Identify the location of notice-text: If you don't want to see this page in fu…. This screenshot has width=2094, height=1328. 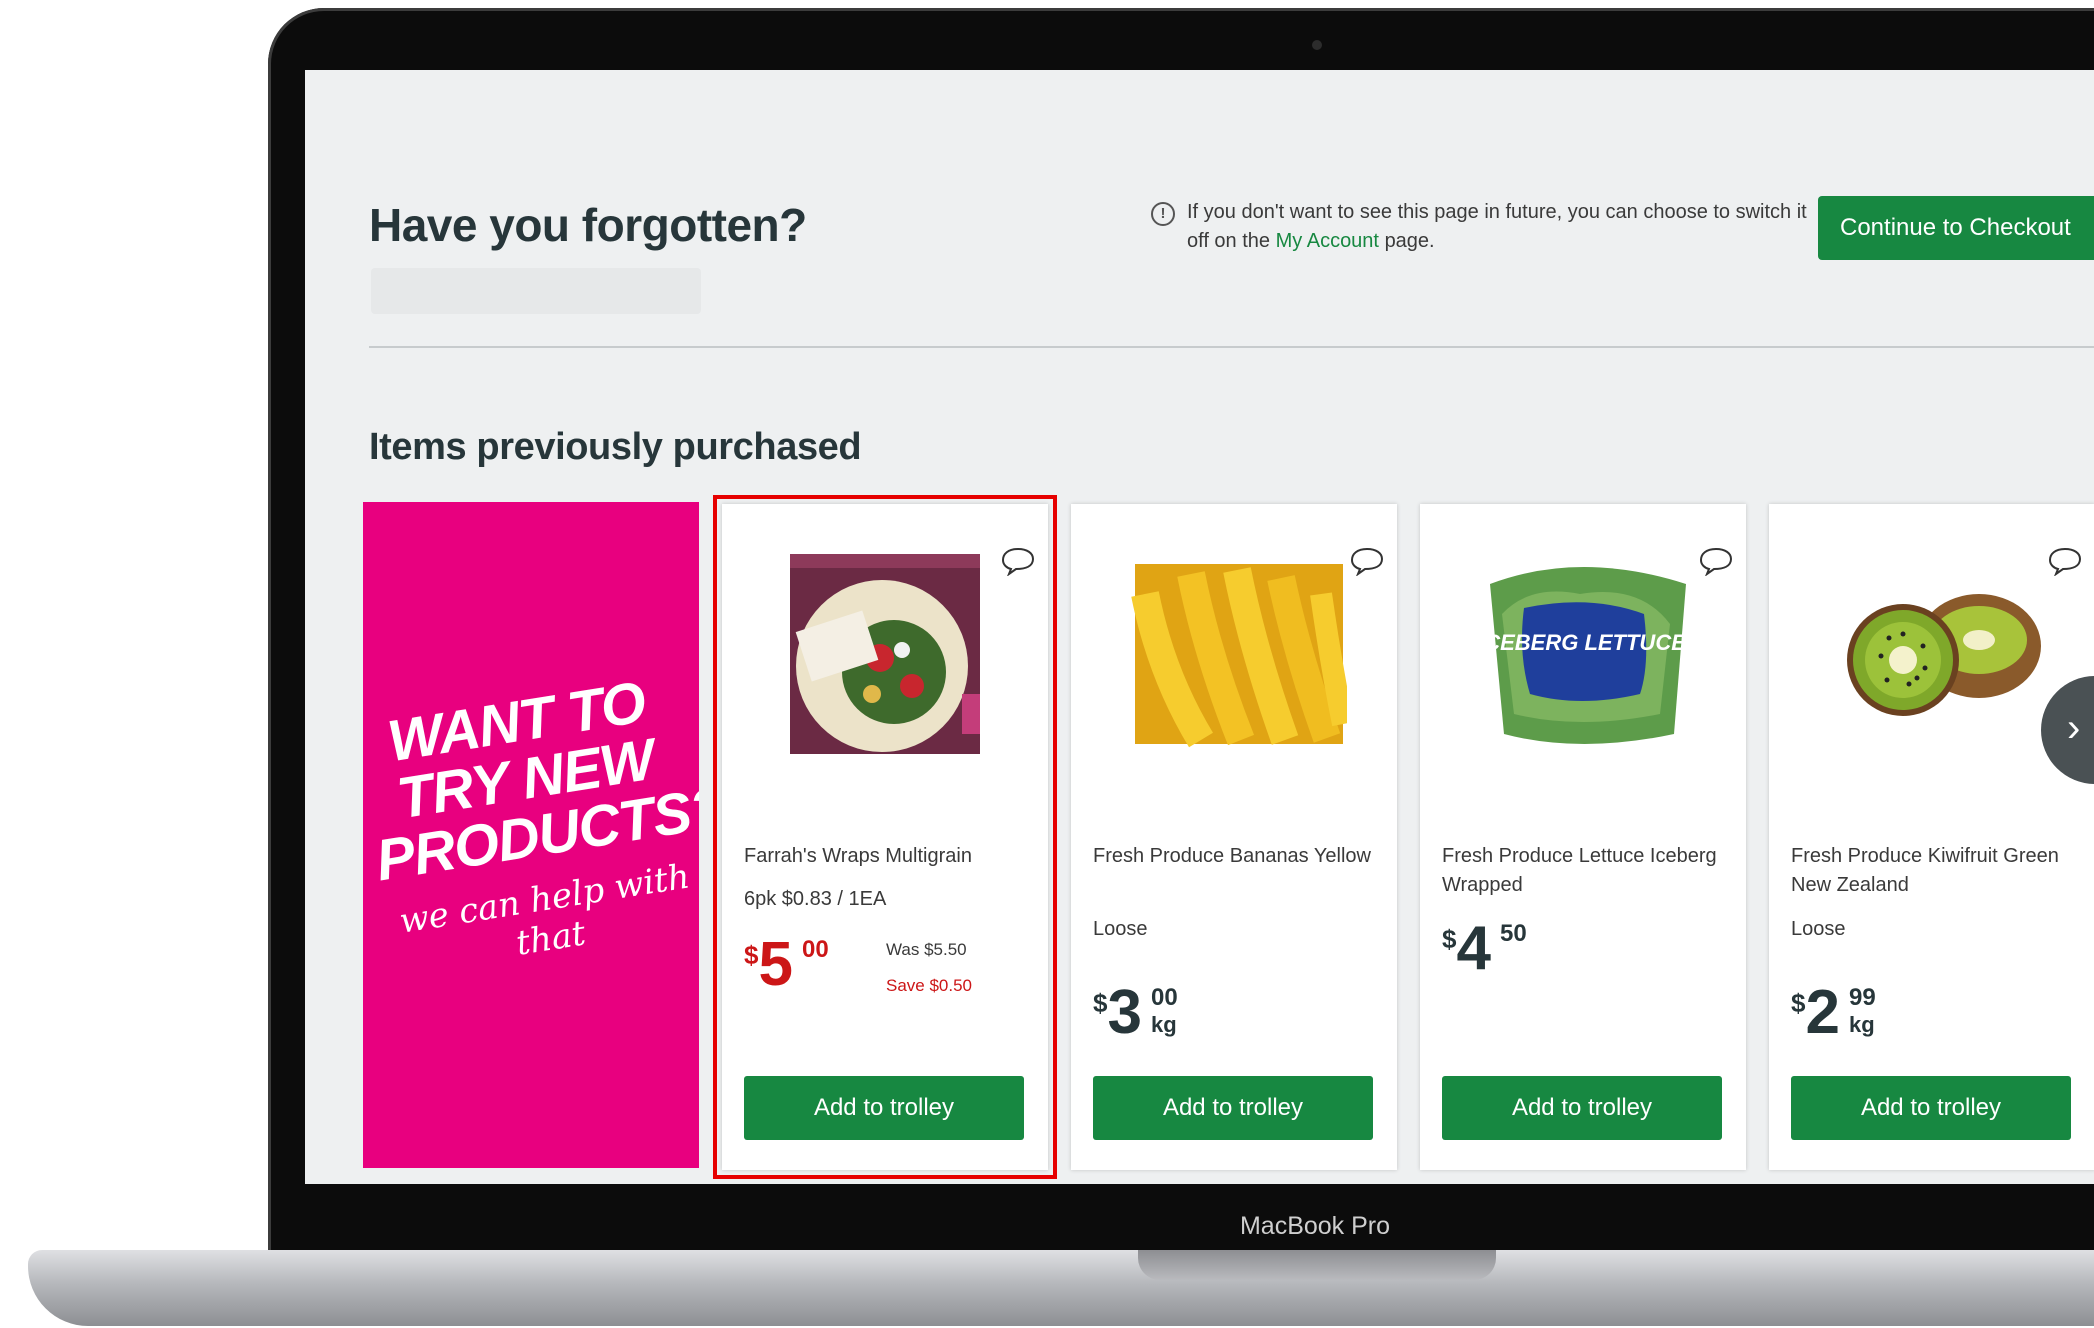
(1497, 226).